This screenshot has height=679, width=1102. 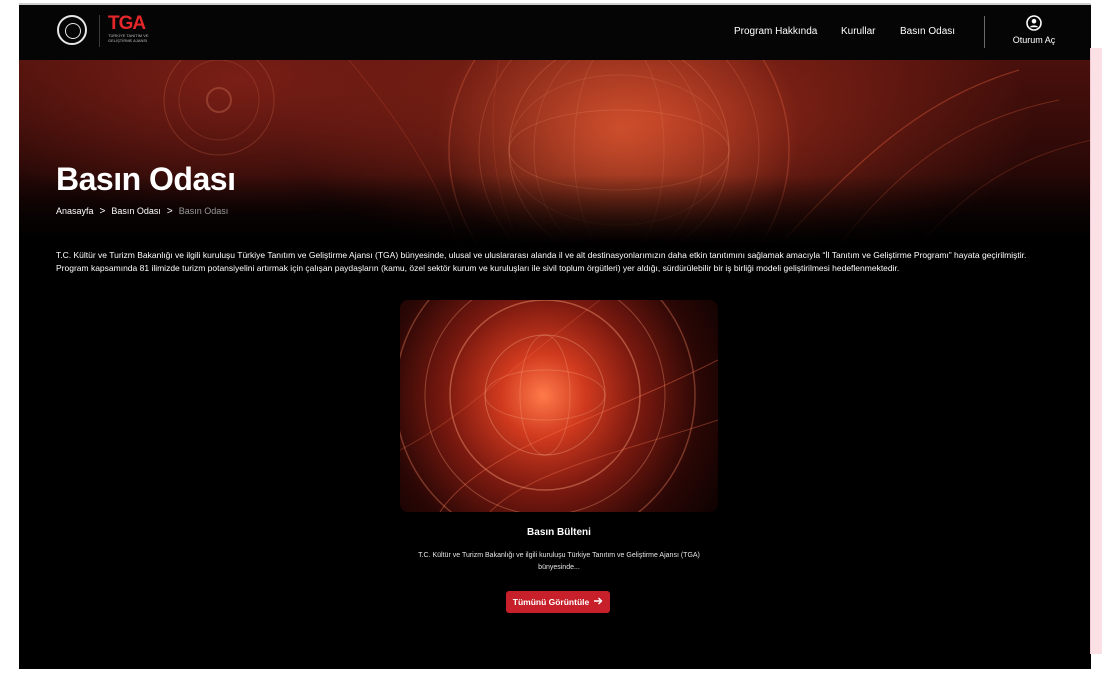 I want to click on login-button: Oturum Aç, so click(x=1034, y=30).